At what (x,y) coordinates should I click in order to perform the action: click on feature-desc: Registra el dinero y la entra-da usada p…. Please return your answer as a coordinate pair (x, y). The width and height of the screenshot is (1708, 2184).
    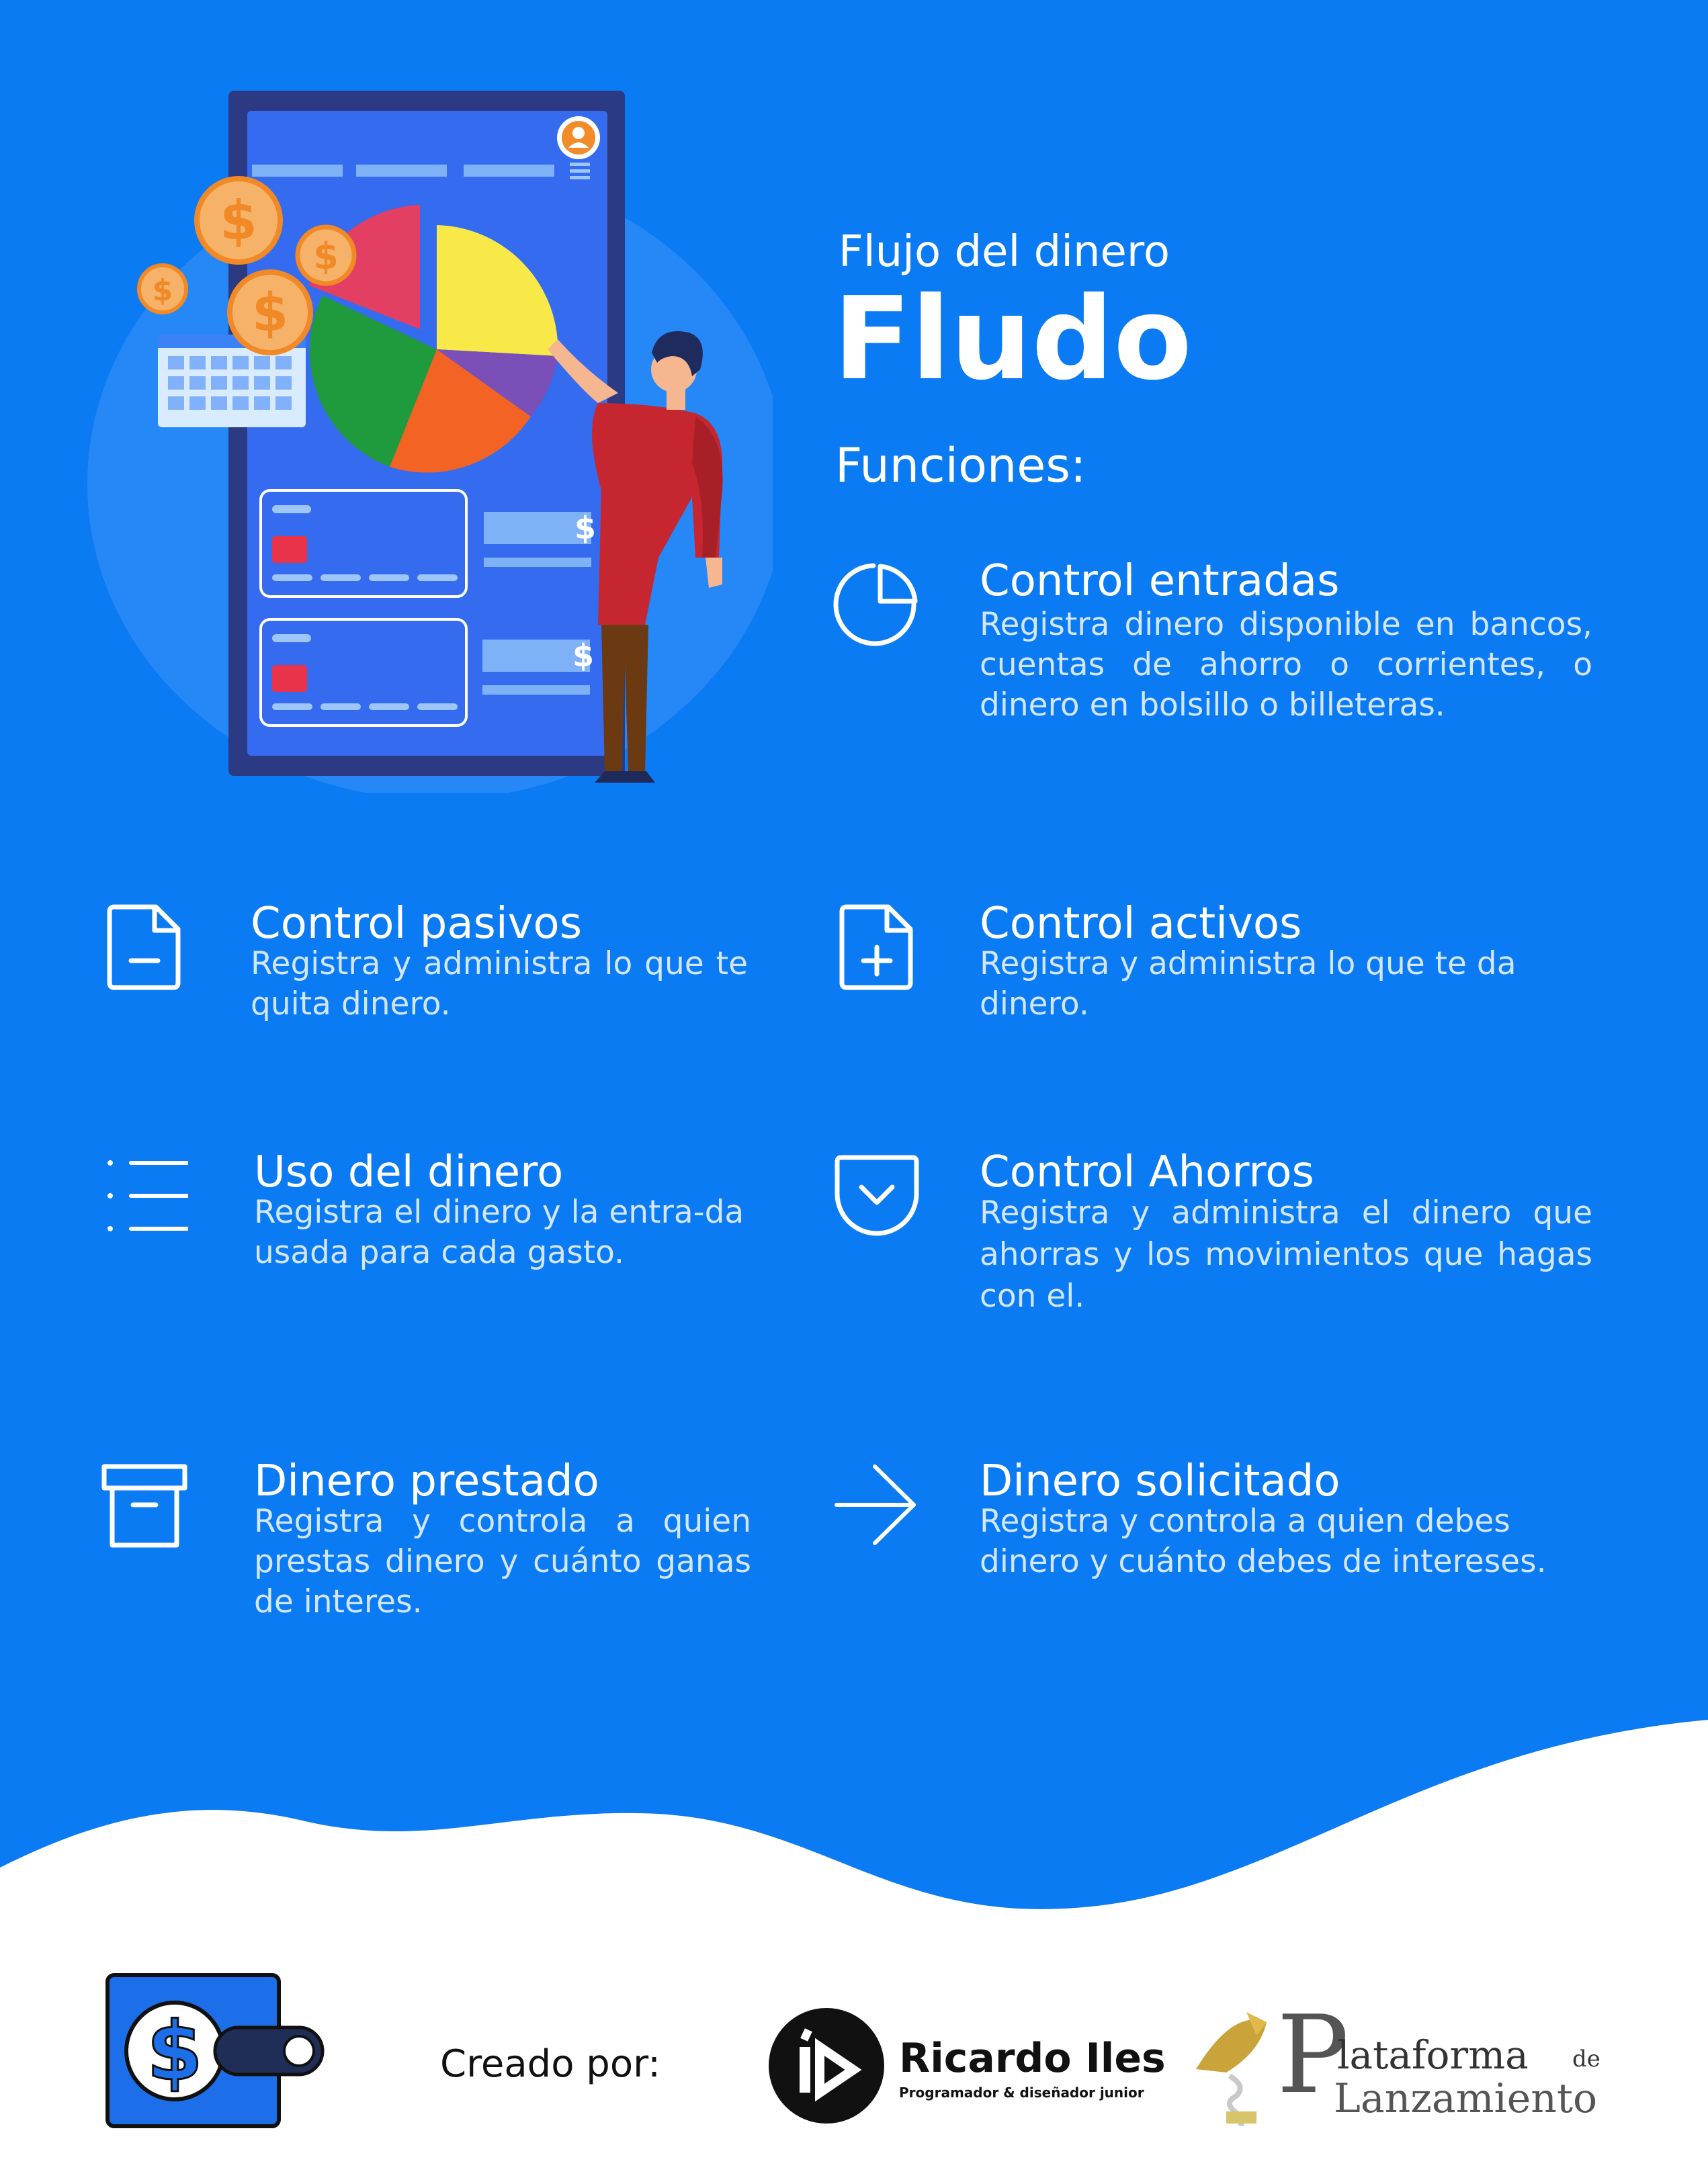
    Looking at the image, I should click on (499, 1232).